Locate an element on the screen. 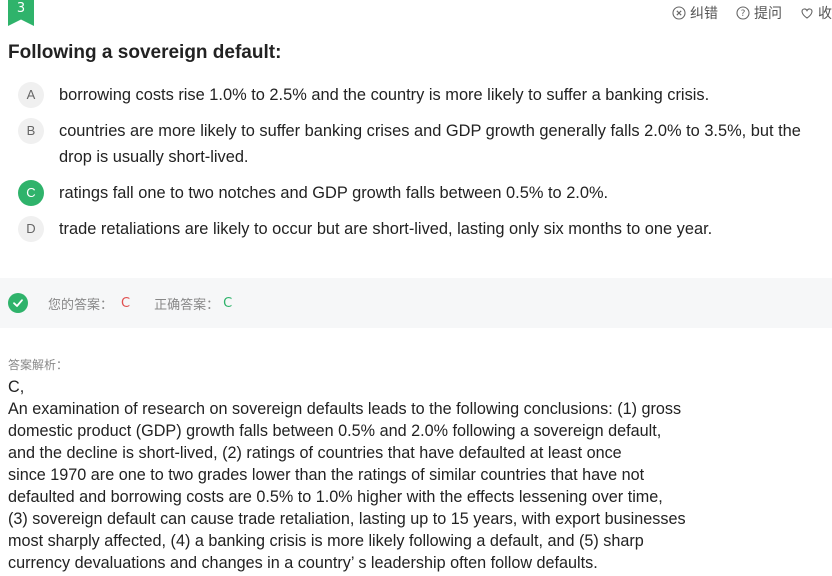 The height and width of the screenshot is (576, 832). question-icon: ? is located at coordinates (743, 13).